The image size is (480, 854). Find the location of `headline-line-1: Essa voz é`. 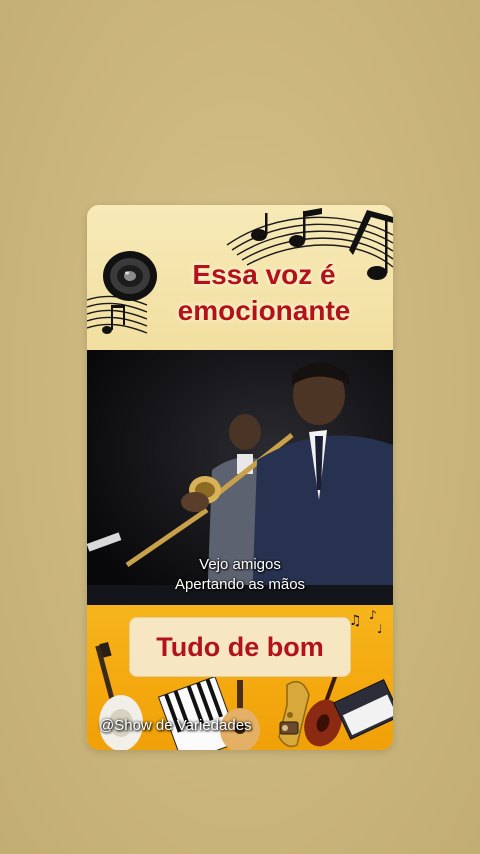

headline-line-1: Essa voz é is located at coordinates (264, 274).